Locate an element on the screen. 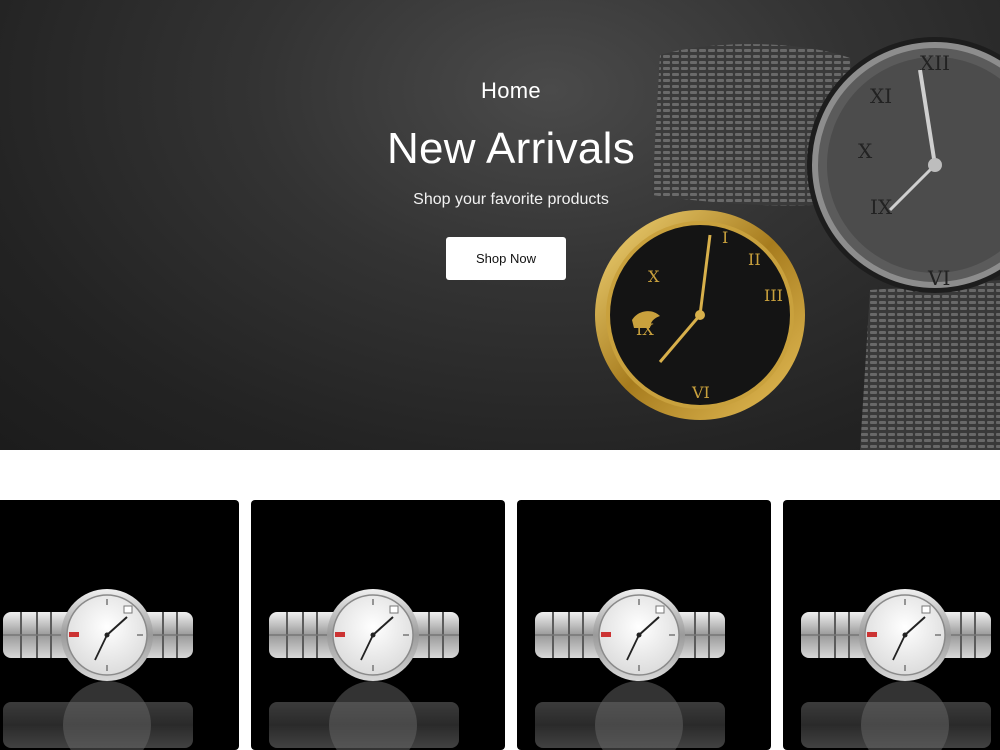  svg-text: III is located at coordinates (773, 295).